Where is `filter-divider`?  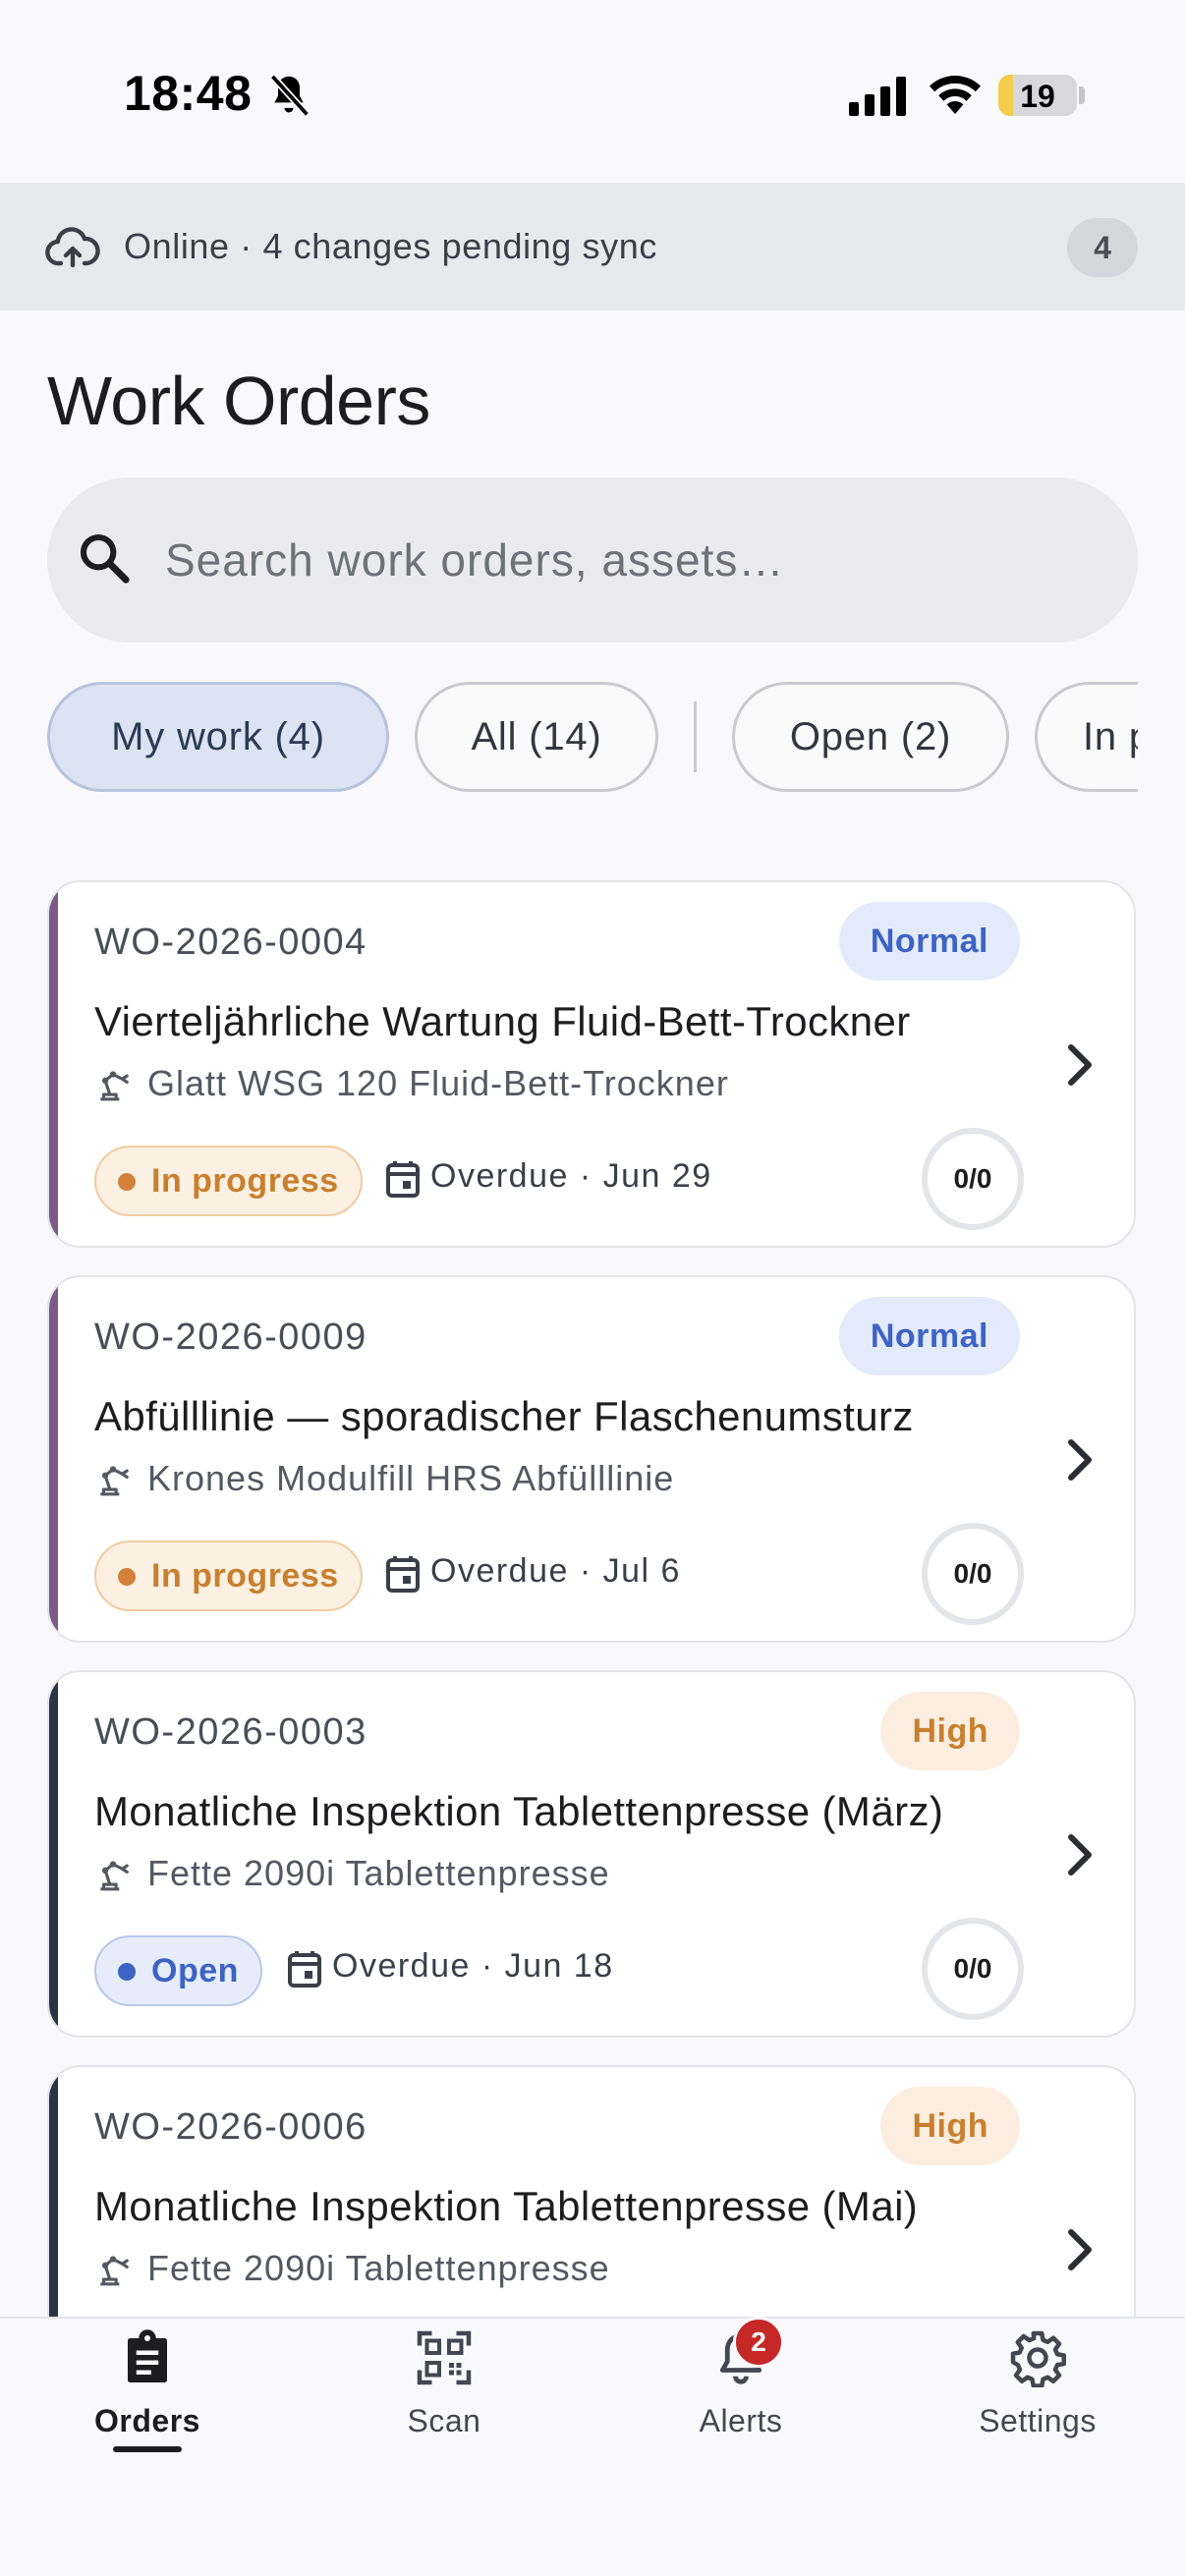
filter-divider is located at coordinates (695, 736).